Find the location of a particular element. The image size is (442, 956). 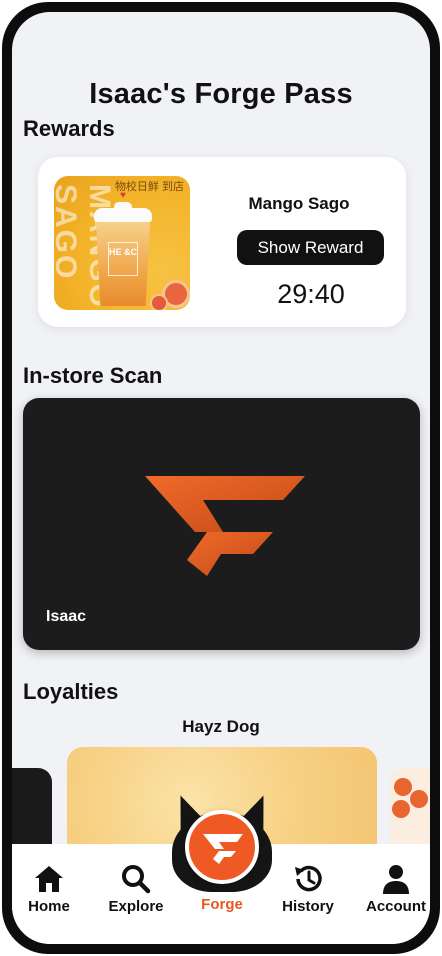

page-title: Isaac's Forge Pass is located at coordinates (221, 94).